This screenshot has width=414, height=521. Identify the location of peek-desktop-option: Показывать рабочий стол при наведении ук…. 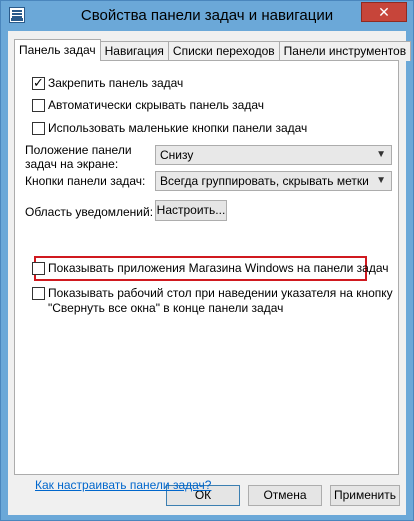
(212, 301).